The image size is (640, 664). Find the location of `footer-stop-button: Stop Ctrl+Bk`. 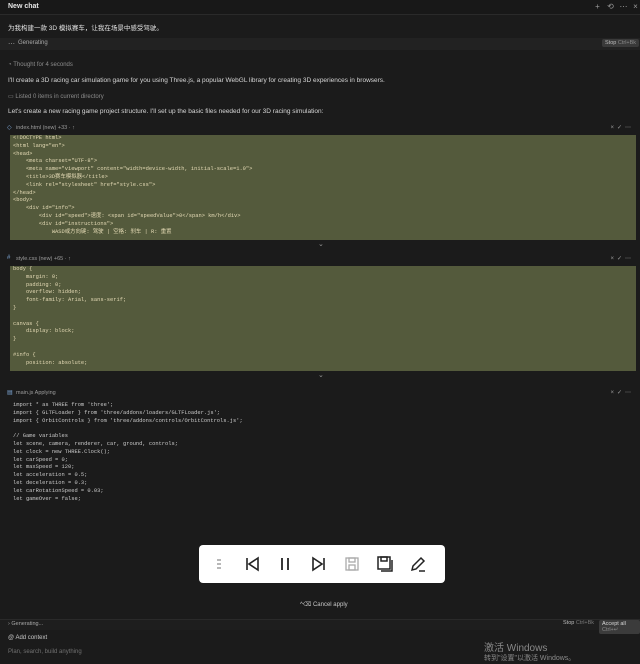

footer-stop-button: Stop Ctrl+Bk is located at coordinates (578, 623).